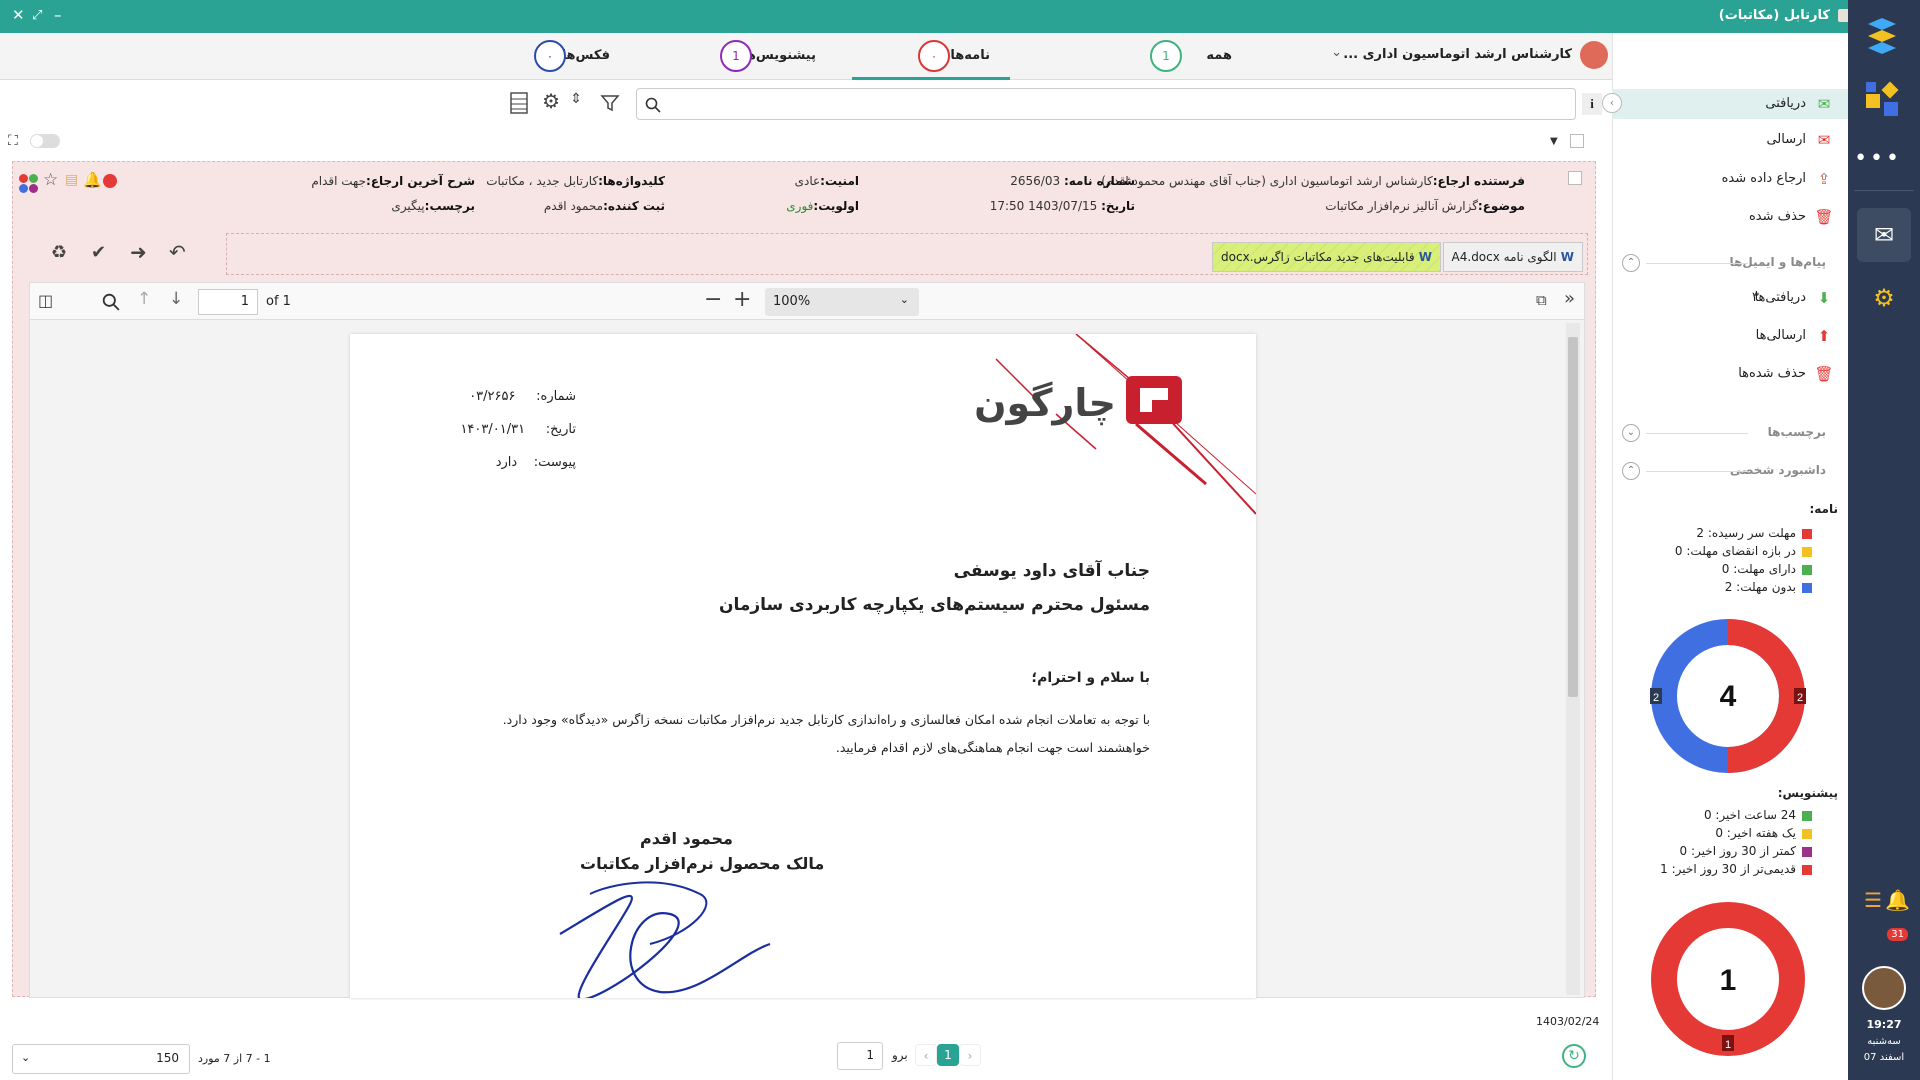 This screenshot has width=1920, height=1080. What do you see at coordinates (1730, 263) in the screenshot?
I see `section-messages: پیام‌ها و ایمیل‌ها ⌃` at bounding box center [1730, 263].